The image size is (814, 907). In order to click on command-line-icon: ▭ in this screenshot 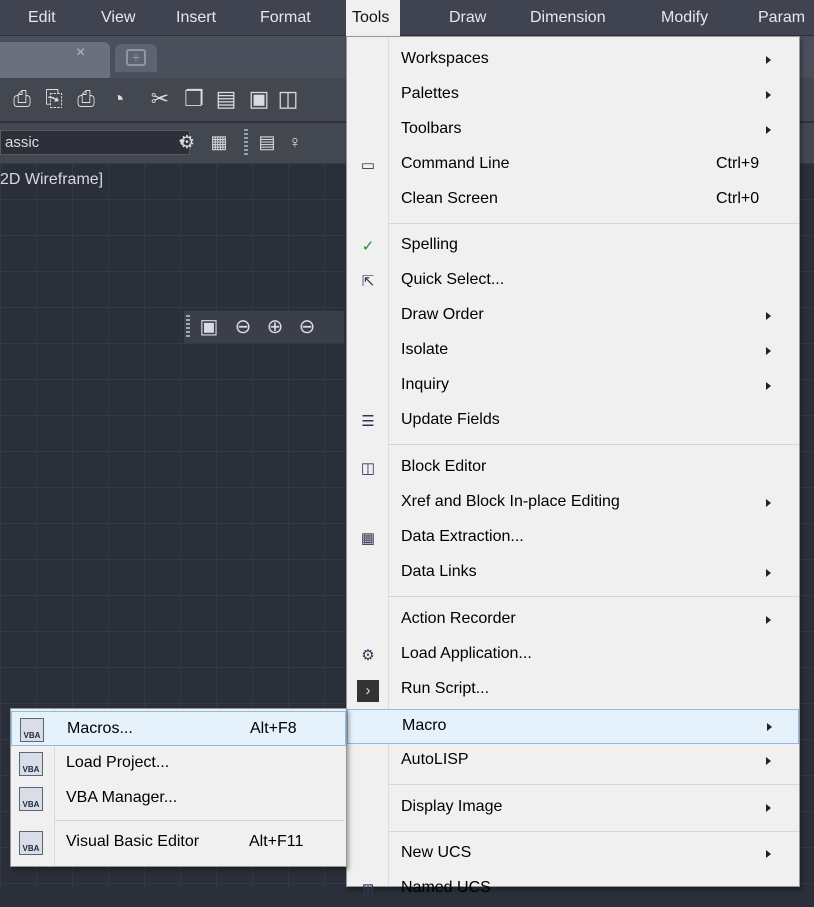, I will do `click(368, 165)`.